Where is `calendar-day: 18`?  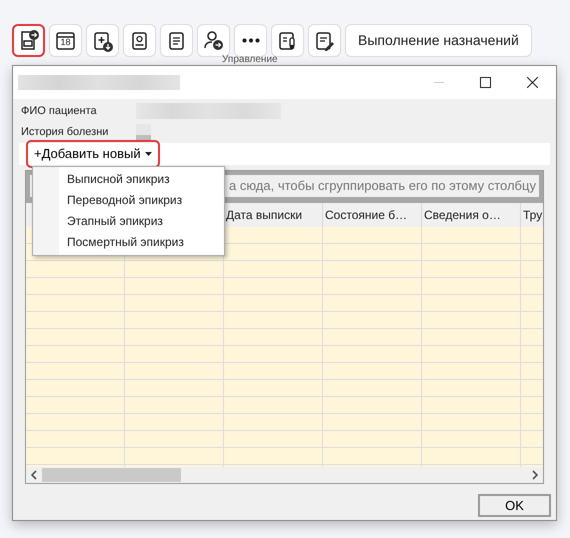 calendar-day: 18 is located at coordinates (65, 42).